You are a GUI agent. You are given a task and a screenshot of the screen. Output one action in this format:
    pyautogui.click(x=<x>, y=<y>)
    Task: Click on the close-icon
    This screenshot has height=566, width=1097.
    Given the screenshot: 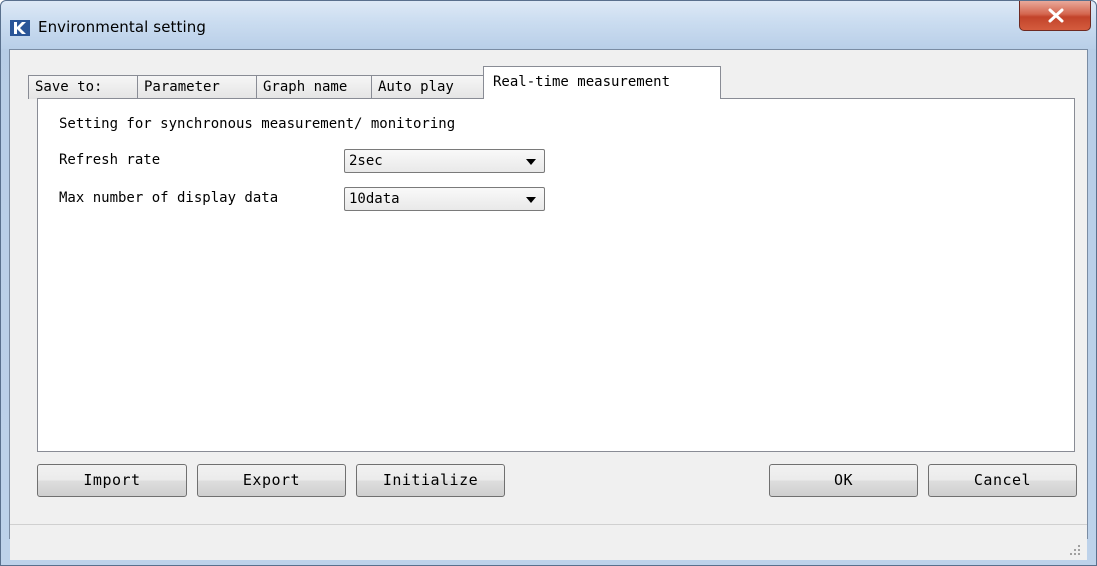 What is the action you would take?
    pyautogui.click(x=1056, y=15)
    